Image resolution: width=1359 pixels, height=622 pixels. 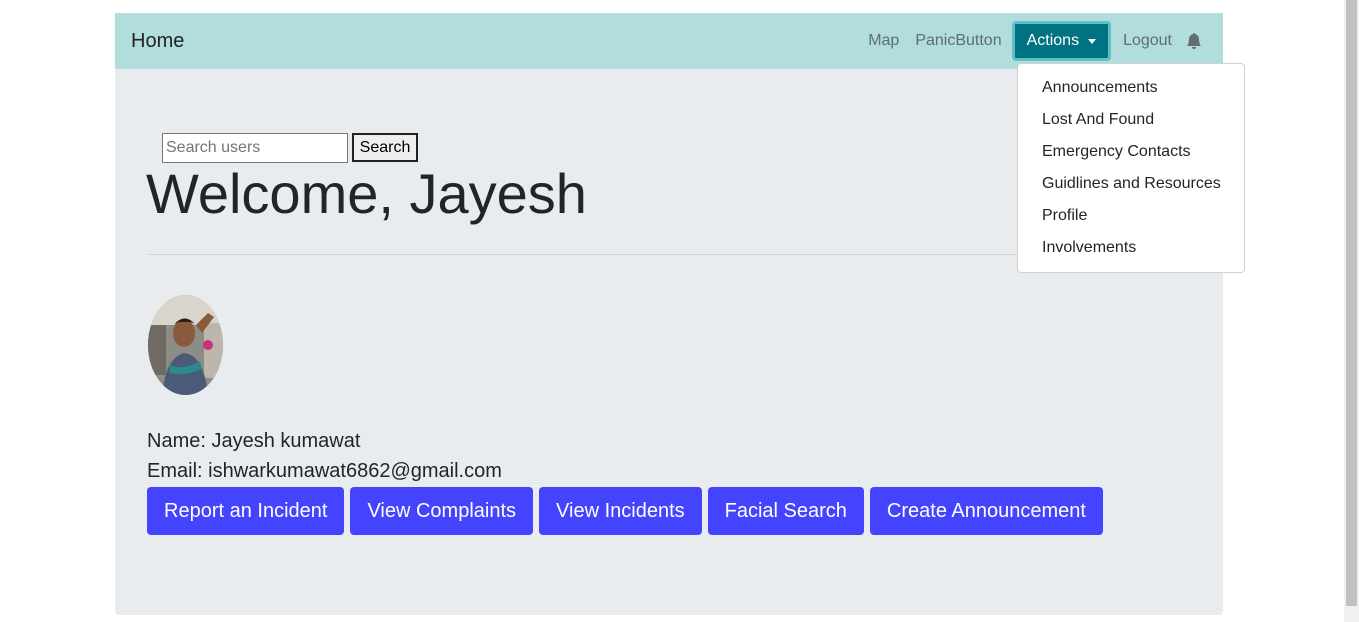 I want to click on view-complaints-button: View Complaints, so click(x=442, y=511).